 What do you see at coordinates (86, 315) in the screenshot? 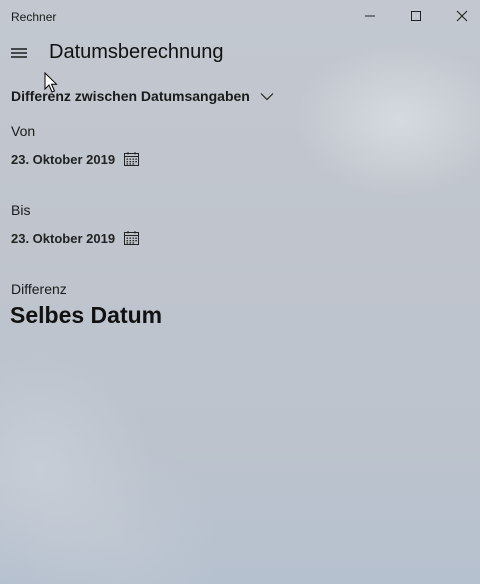
I see `difference-result: Selbes Datum` at bounding box center [86, 315].